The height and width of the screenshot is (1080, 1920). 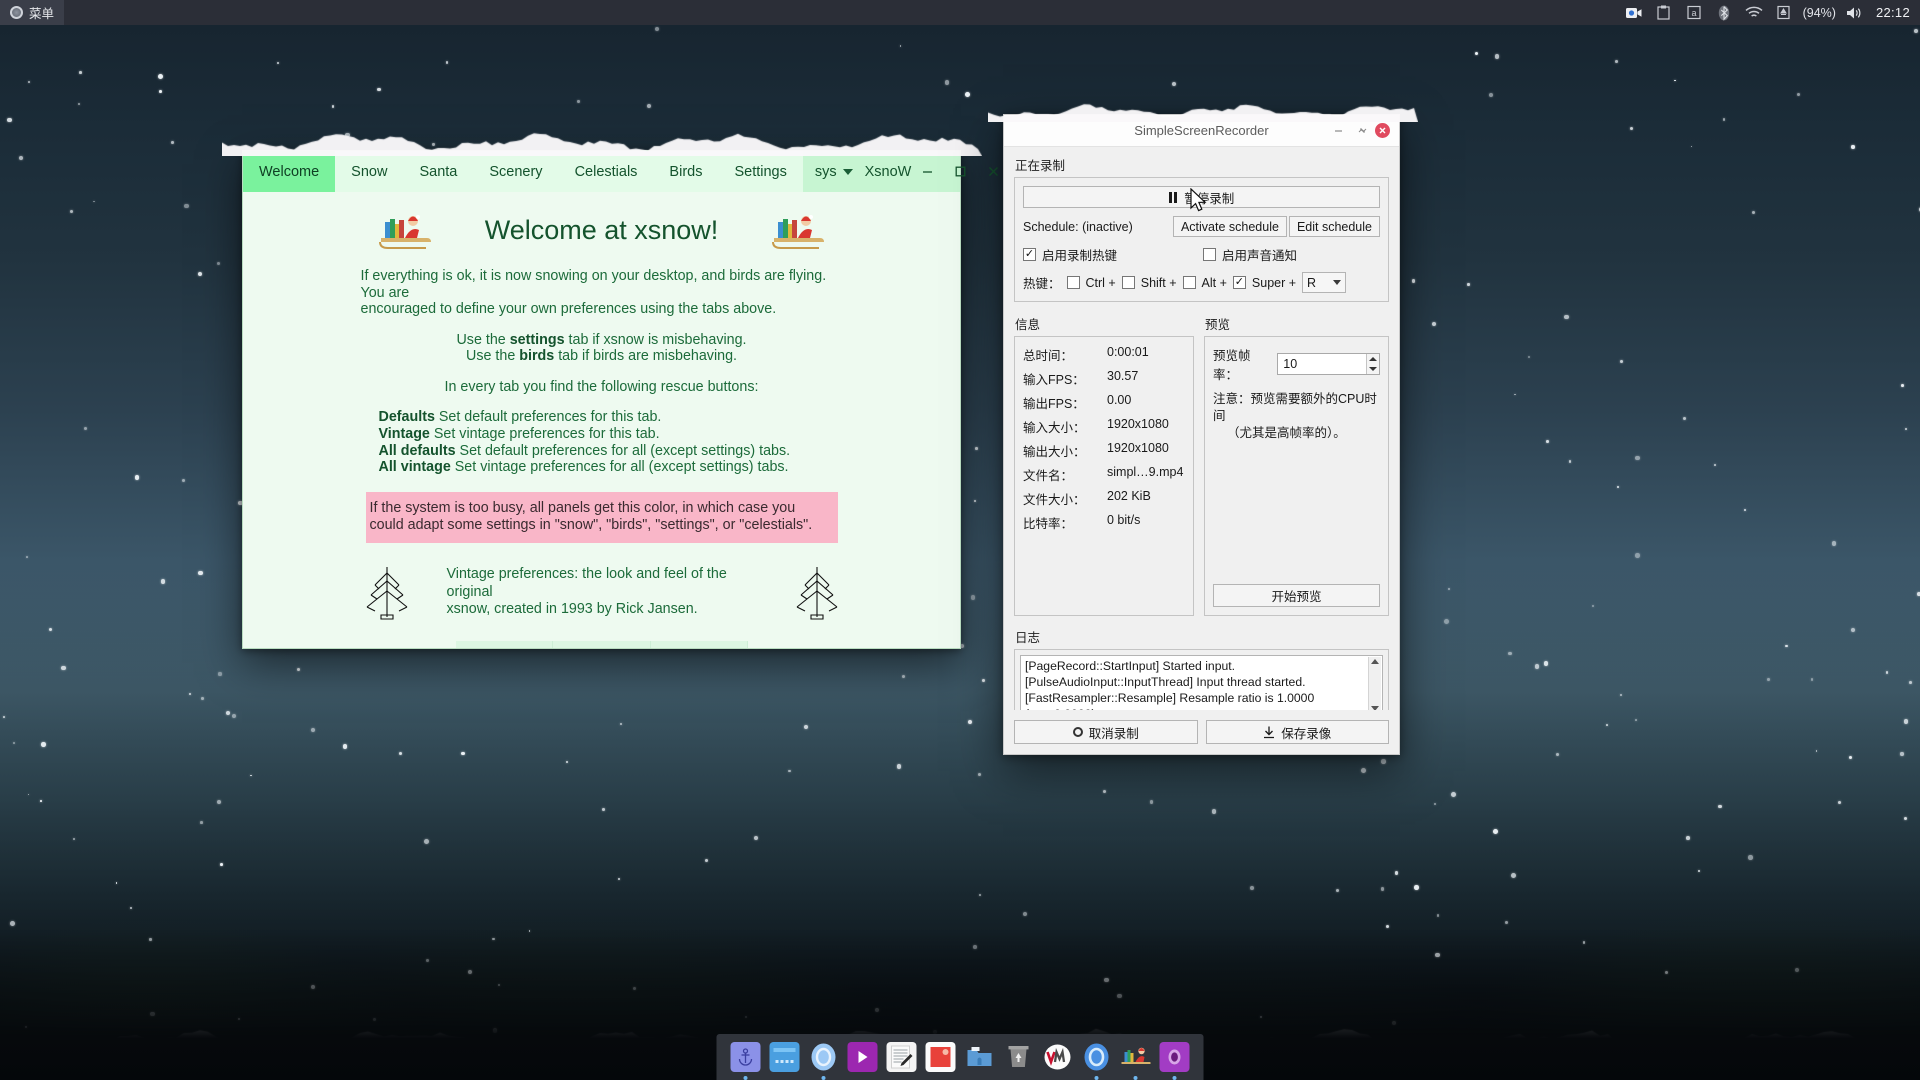 I want to click on clock: 22:12, so click(x=1890, y=12).